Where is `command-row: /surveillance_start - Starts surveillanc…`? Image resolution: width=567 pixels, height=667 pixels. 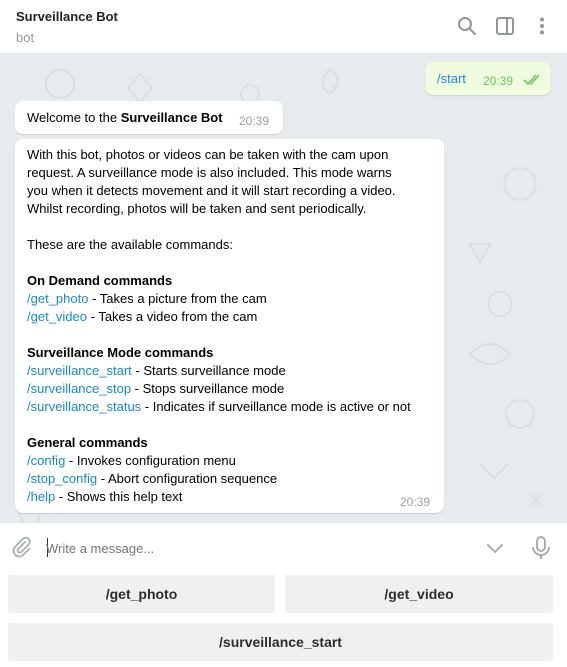 command-row: /surveillance_start - Starts surveillanc… is located at coordinates (219, 371).